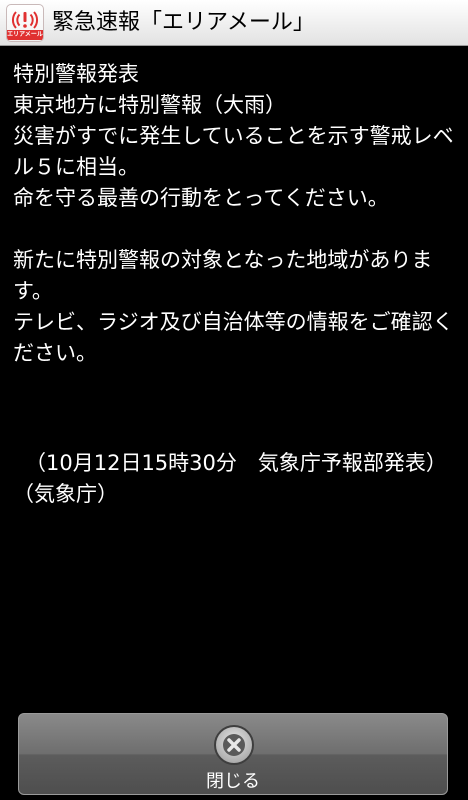 The width and height of the screenshot is (468, 800). What do you see at coordinates (223, 275) in the screenshot?
I see `message-line-new-area: 新たに特別警報の対象となった地域があります。` at bounding box center [223, 275].